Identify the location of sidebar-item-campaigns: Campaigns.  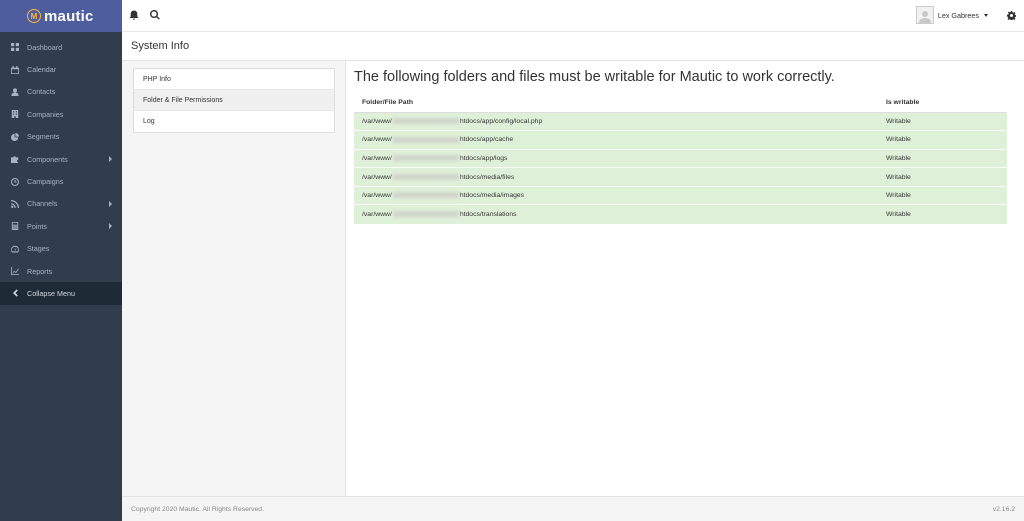
(61, 181).